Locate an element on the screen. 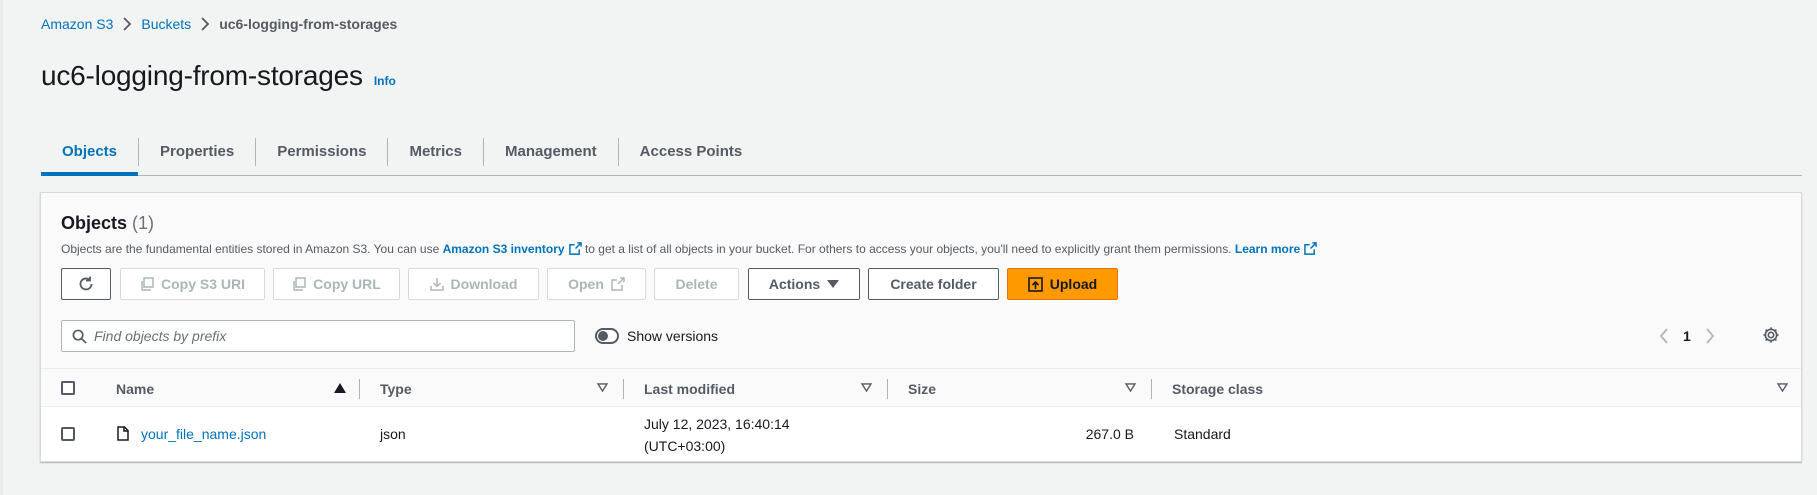 The height and width of the screenshot is (495, 1817). upload-label: Upload is located at coordinates (1073, 284).